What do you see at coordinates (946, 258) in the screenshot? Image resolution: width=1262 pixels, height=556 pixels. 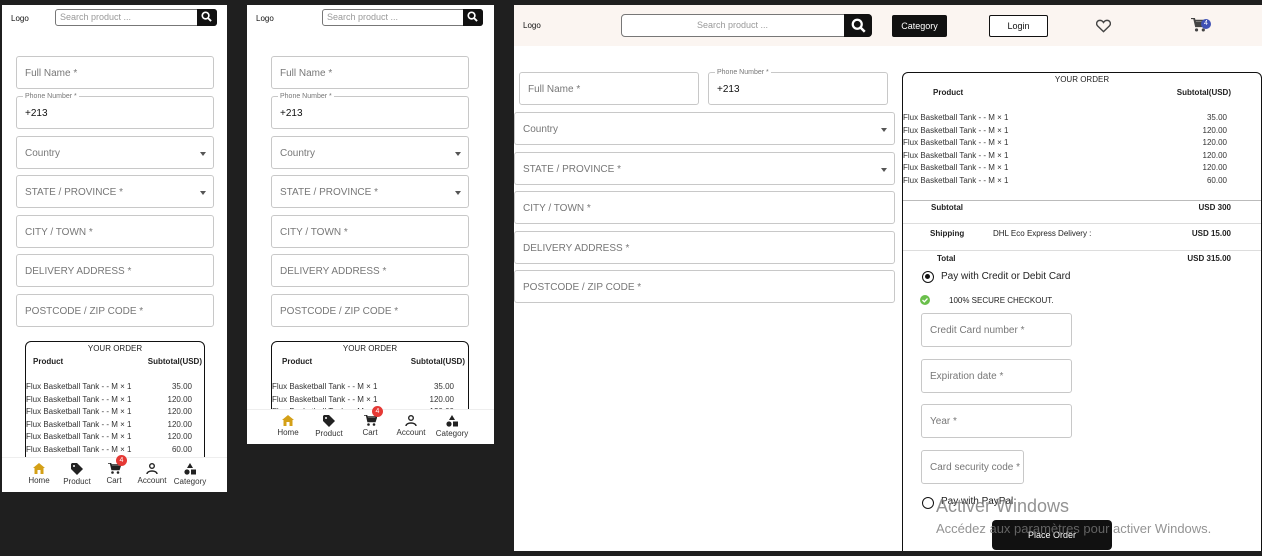 I see `total-label: Total` at bounding box center [946, 258].